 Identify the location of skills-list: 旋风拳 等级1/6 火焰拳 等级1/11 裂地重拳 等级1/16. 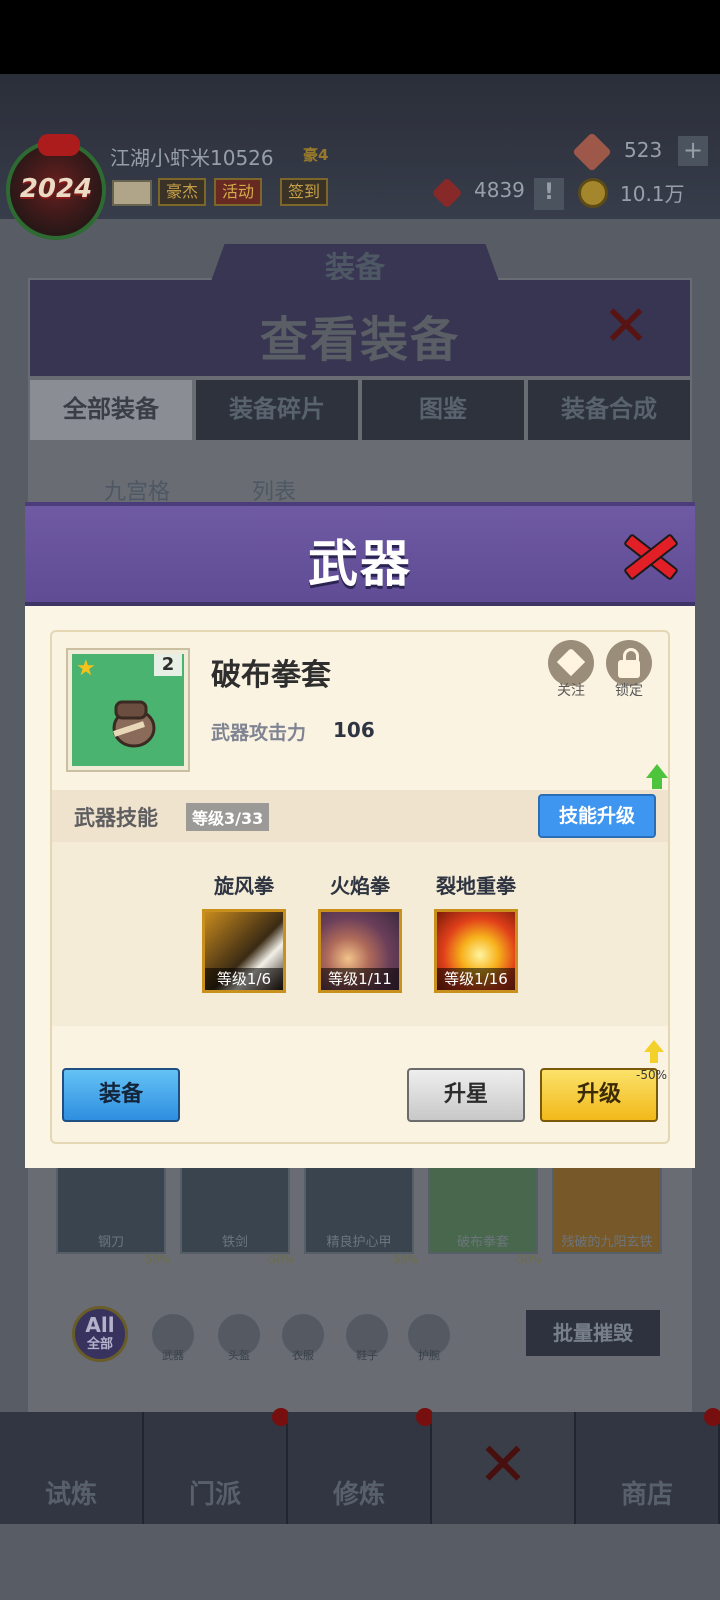
(360, 934).